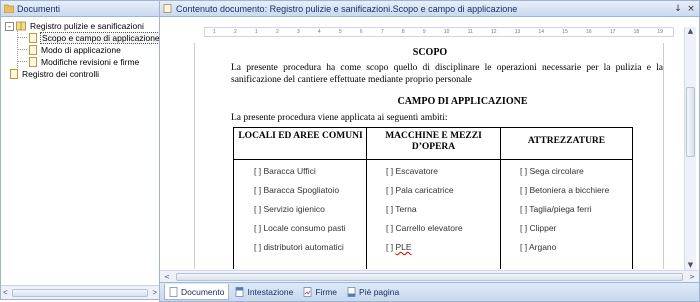 Image resolution: width=700 pixels, height=302 pixels. What do you see at coordinates (424, 32) in the screenshot?
I see `ruler-number: 9` at bounding box center [424, 32].